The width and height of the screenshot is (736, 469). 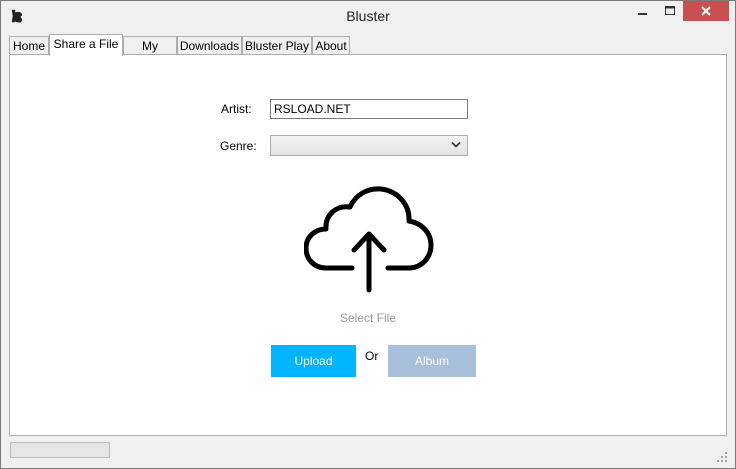 What do you see at coordinates (456, 144) in the screenshot?
I see `chevron-down-icon` at bounding box center [456, 144].